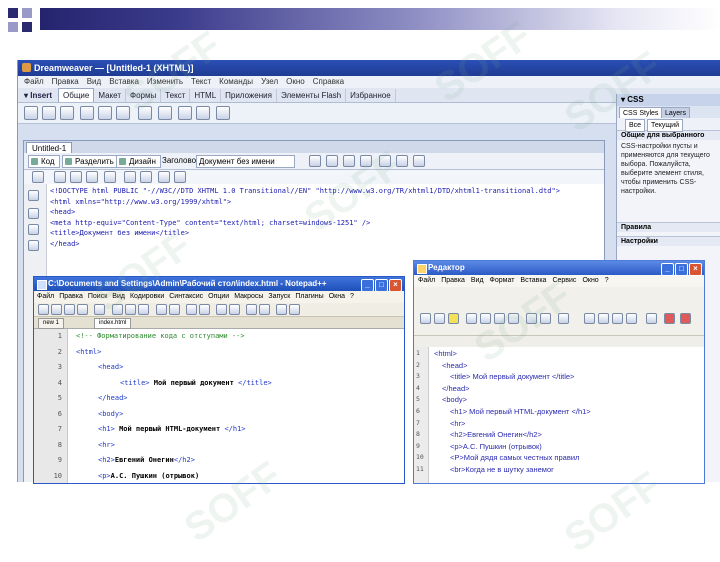  I want to click on insert-tab: Элементы Flash, so click(312, 95).